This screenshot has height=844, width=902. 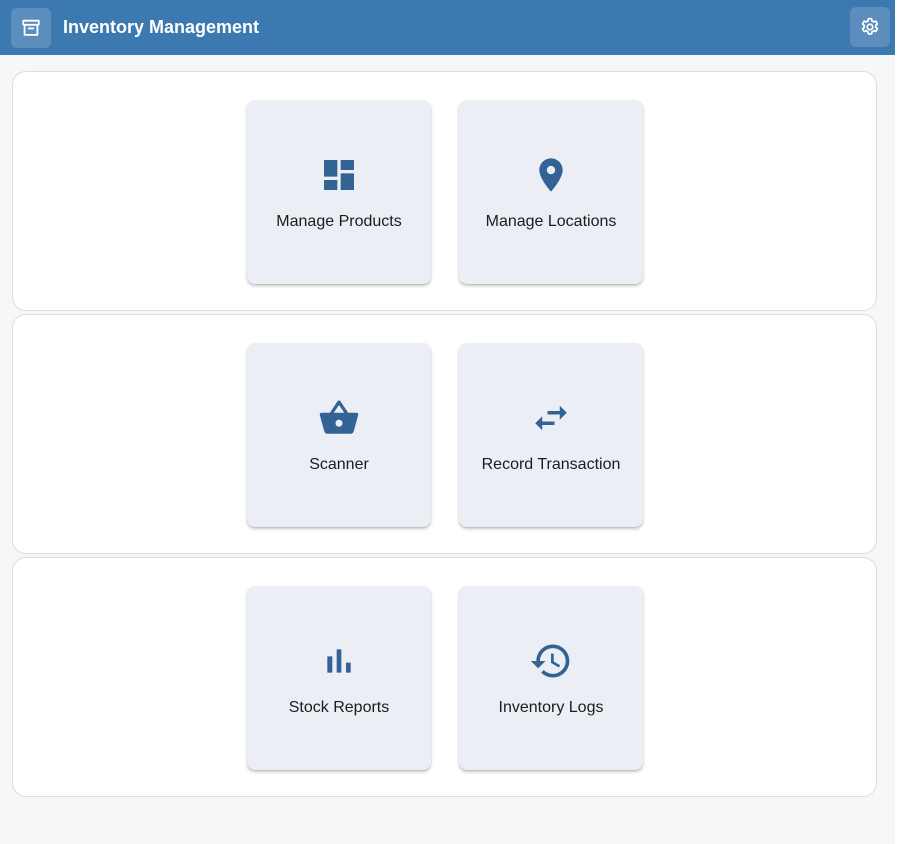 I want to click on archive-button, so click(x=31, y=27).